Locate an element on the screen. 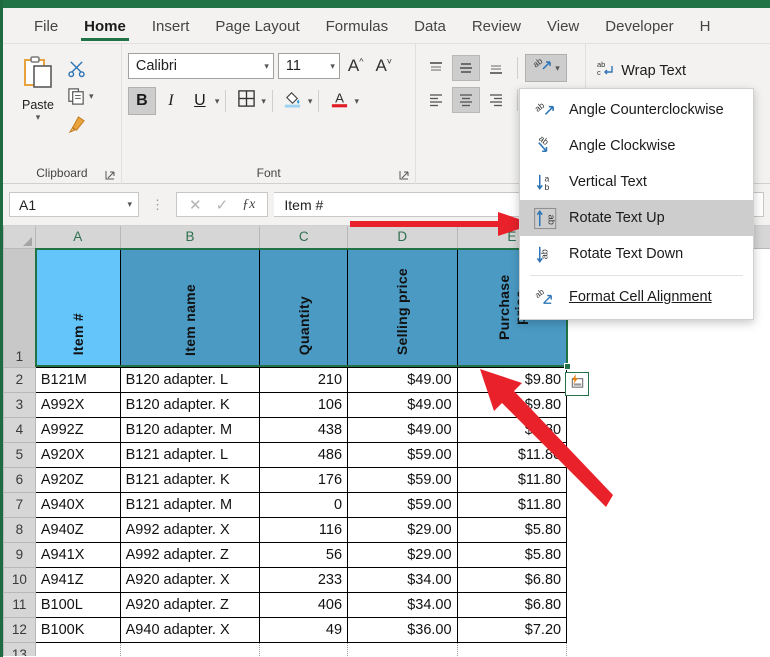  cell-B9: A992 adapter. Z is located at coordinates (190, 554).